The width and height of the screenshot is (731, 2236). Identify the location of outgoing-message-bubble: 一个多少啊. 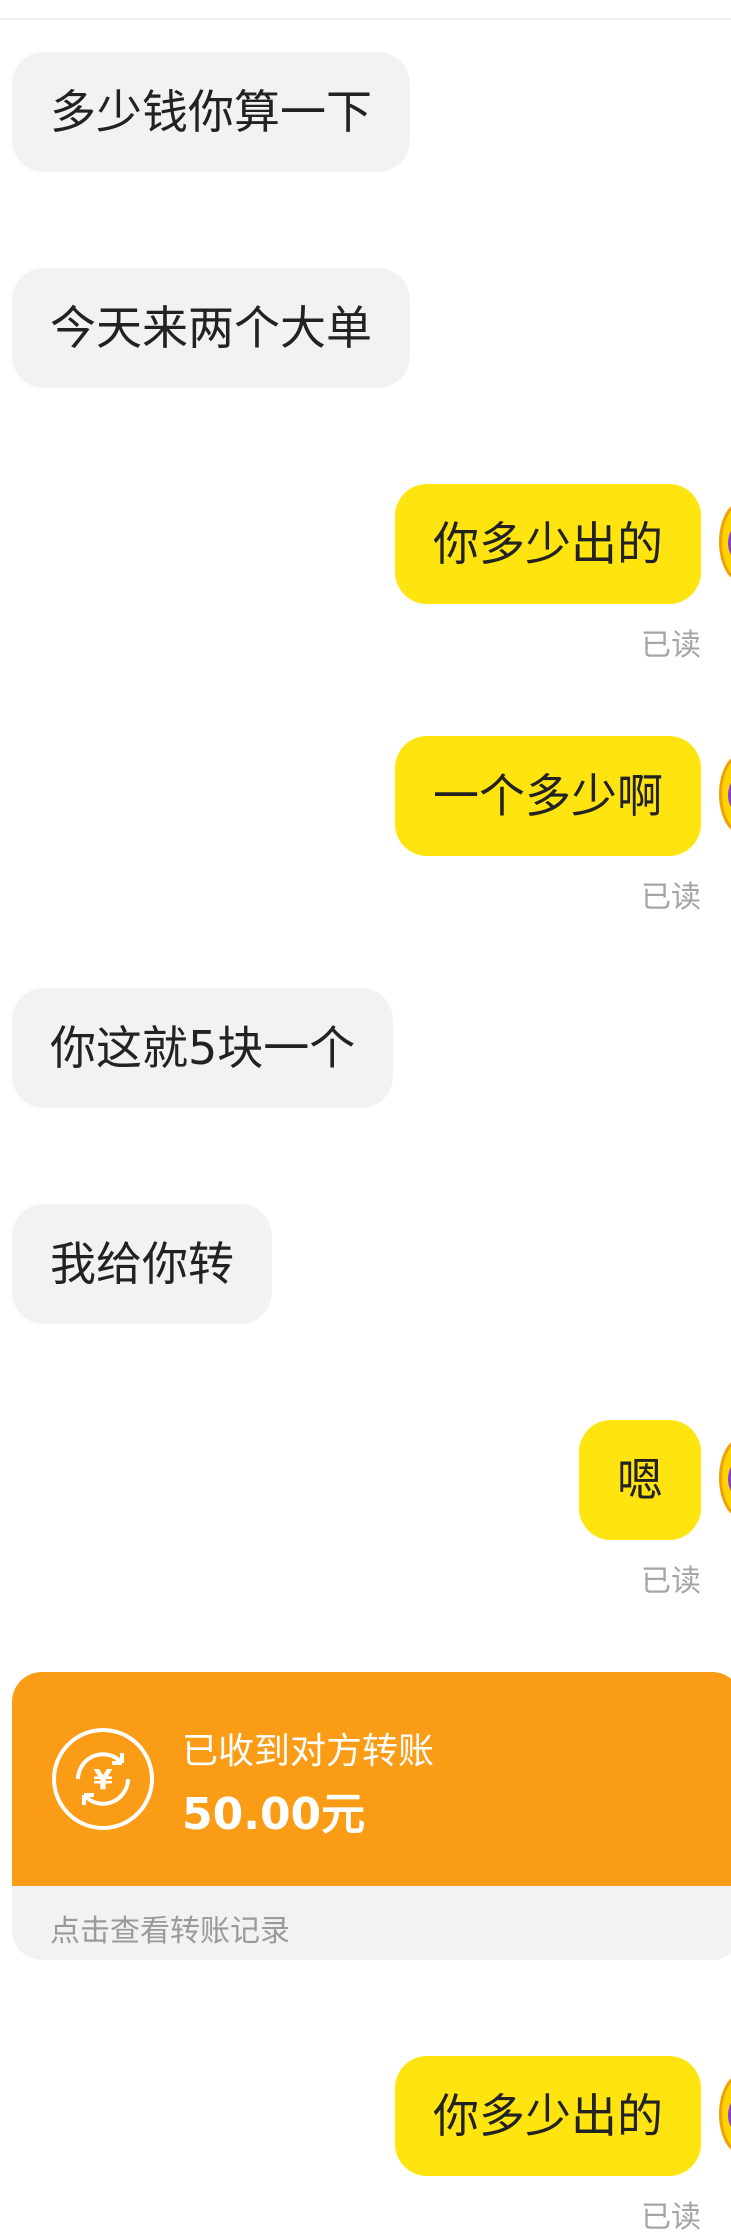
(548, 796).